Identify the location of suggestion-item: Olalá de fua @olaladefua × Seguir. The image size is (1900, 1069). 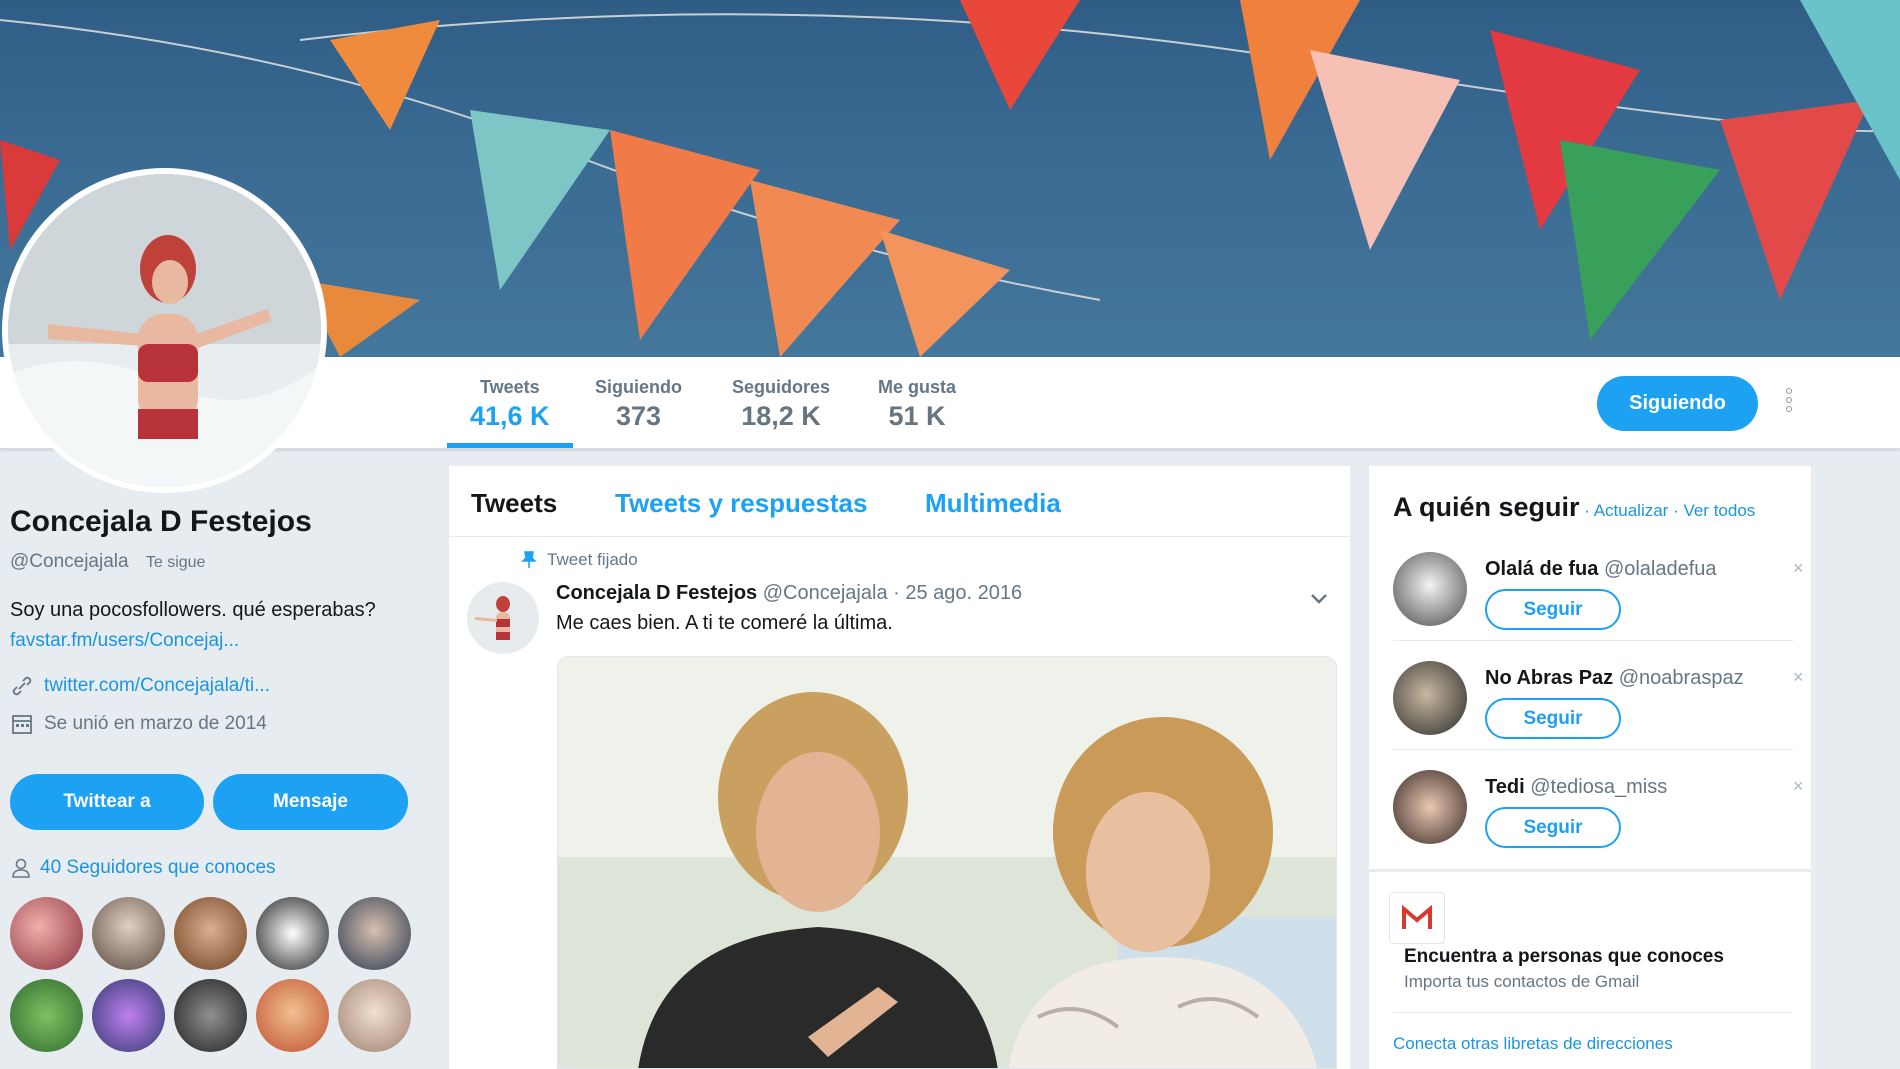
(1598, 606).